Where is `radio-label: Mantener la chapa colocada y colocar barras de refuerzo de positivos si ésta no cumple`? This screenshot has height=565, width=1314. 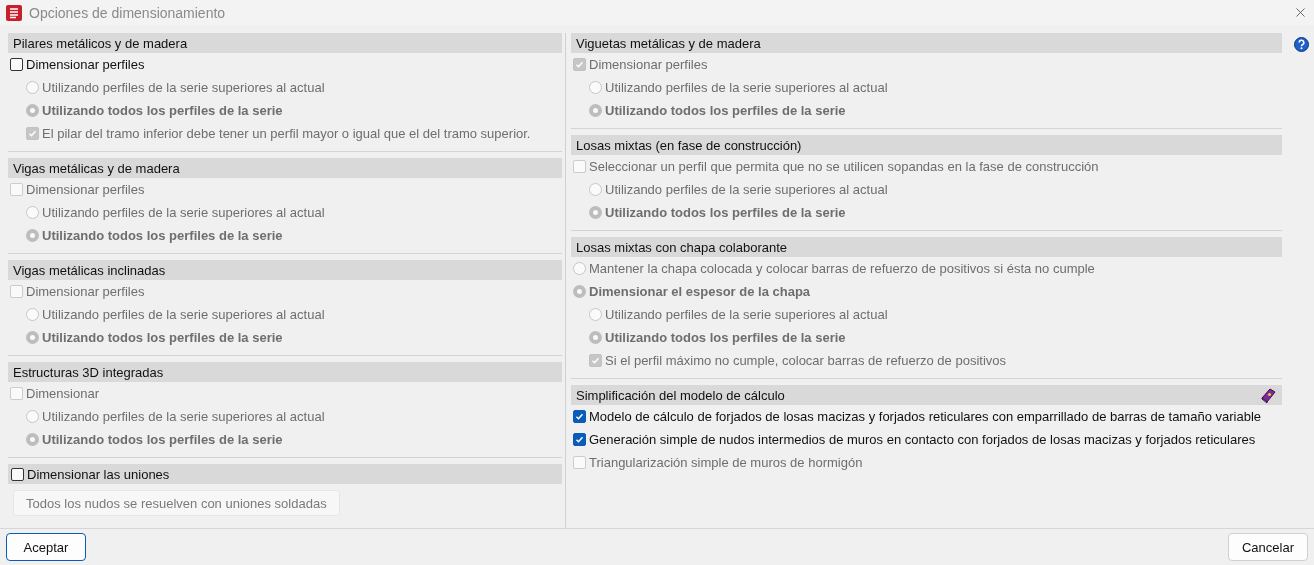 radio-label: Mantener la chapa colocada y colocar barras de refuerzo de positivos si ésta no cumple is located at coordinates (842, 269).